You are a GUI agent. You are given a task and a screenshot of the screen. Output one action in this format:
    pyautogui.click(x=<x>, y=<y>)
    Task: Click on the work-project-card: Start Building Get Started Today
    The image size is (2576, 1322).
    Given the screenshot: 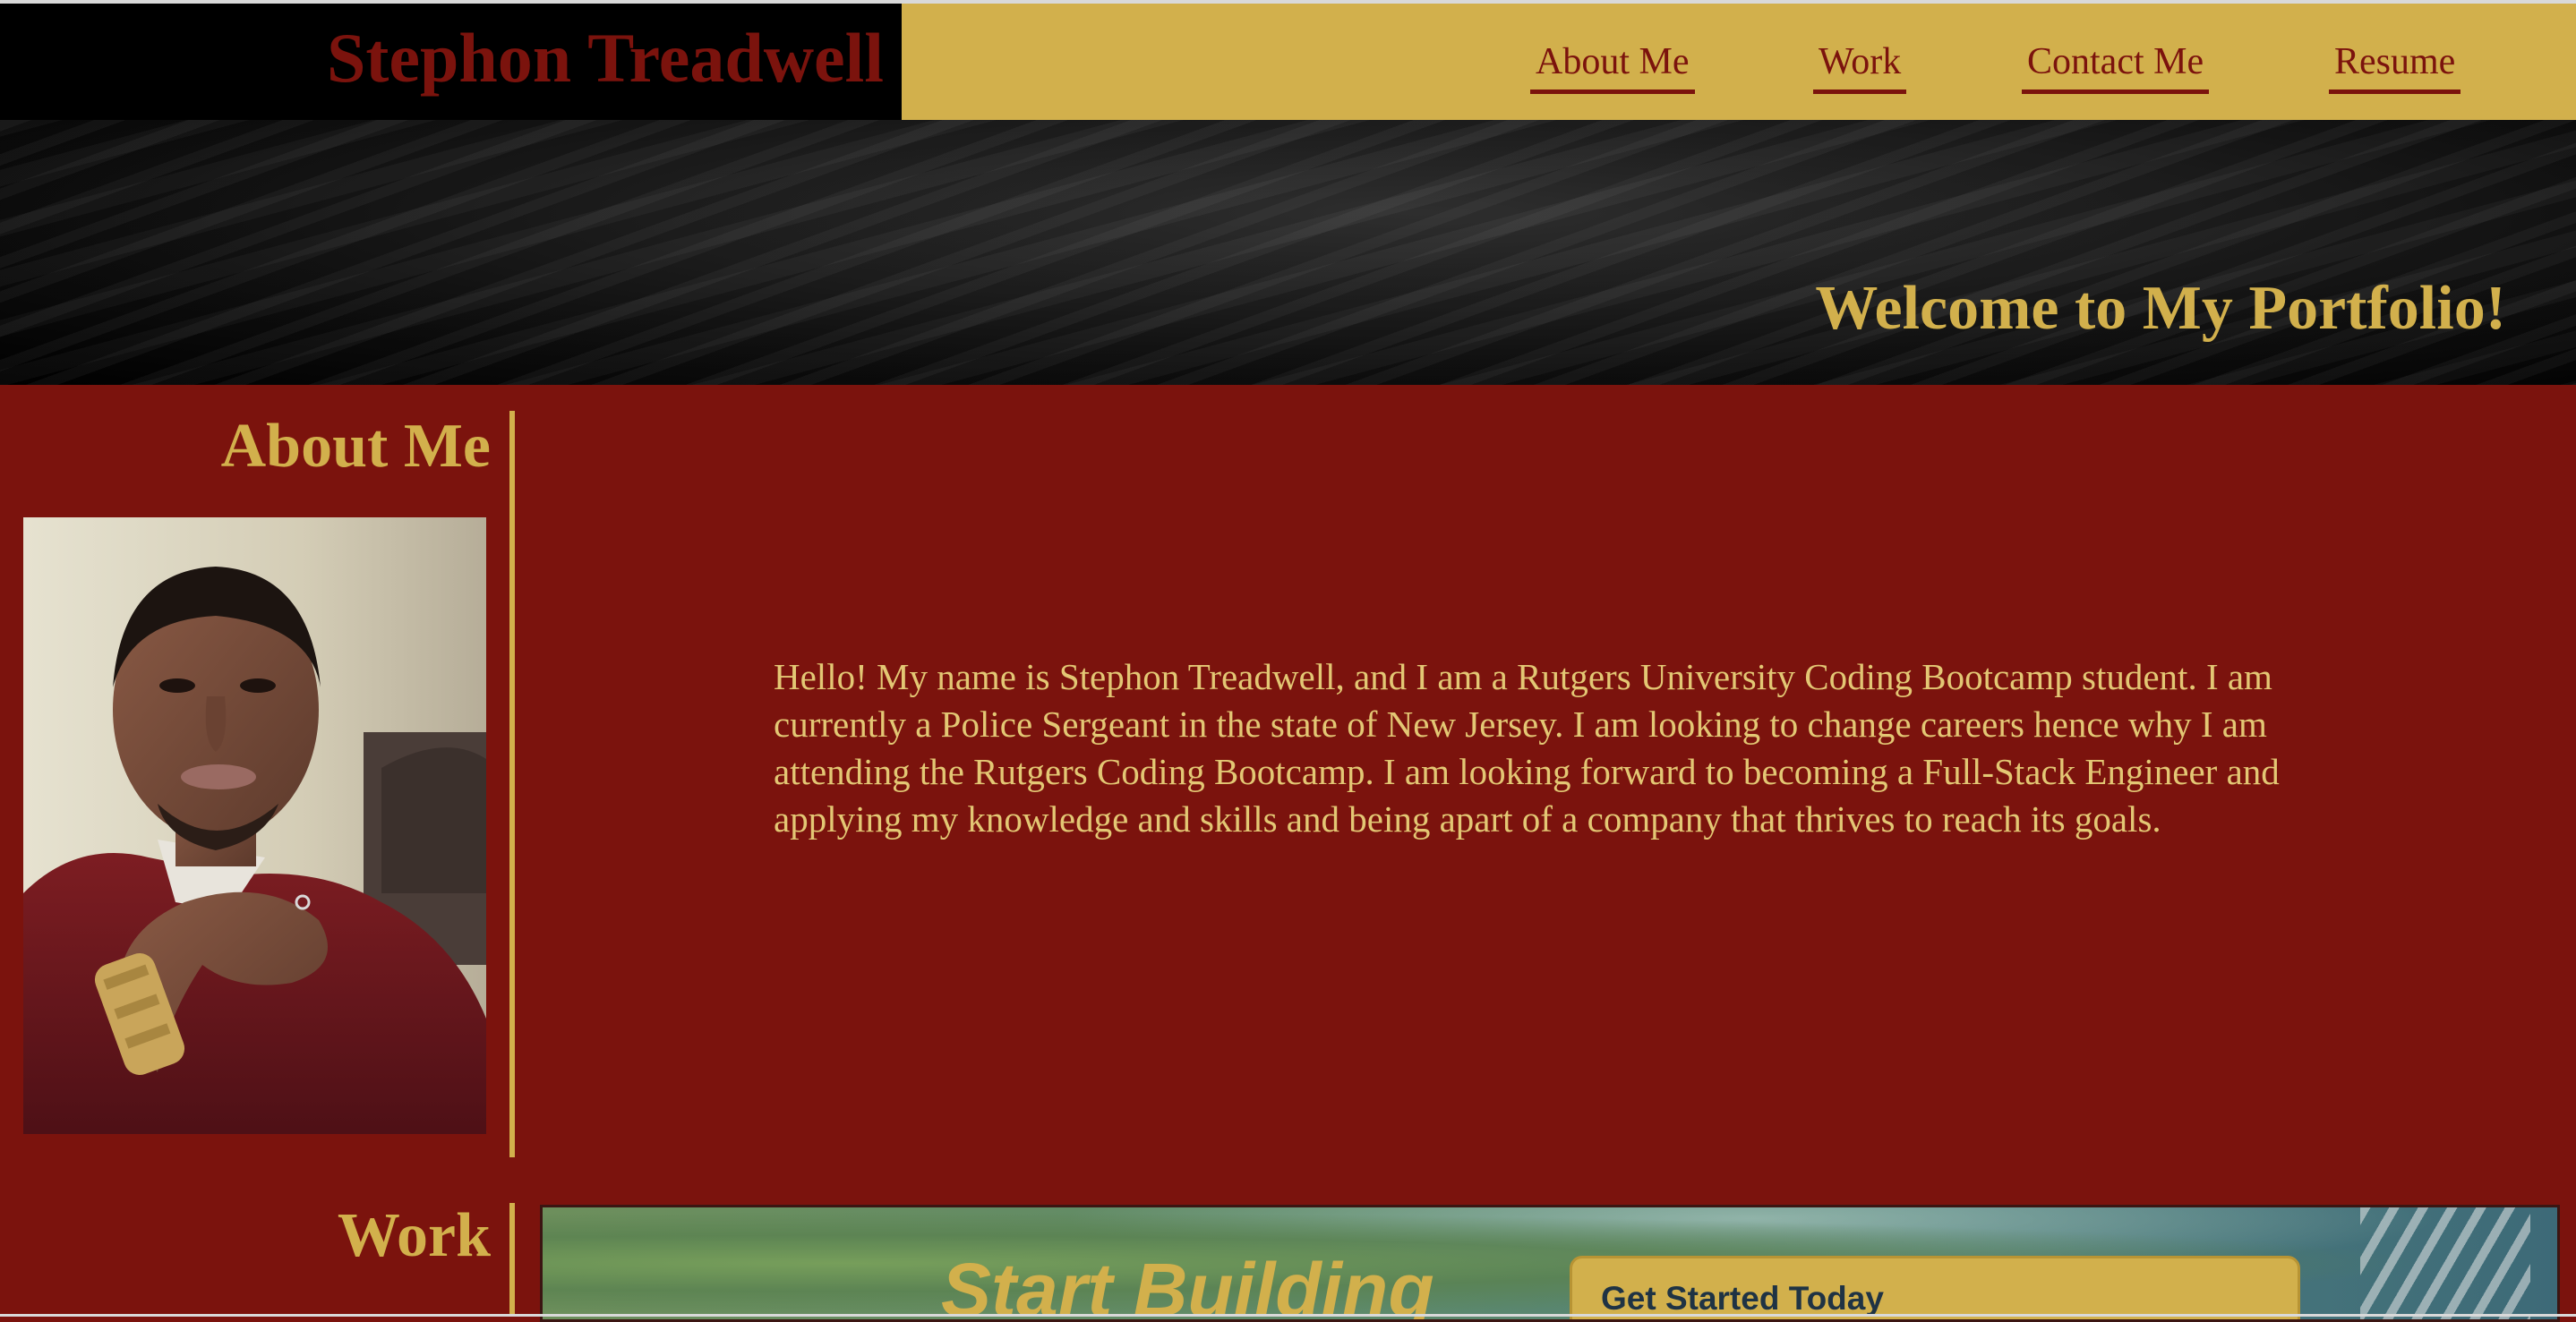 What is the action you would take?
    pyautogui.click(x=1550, y=1263)
    